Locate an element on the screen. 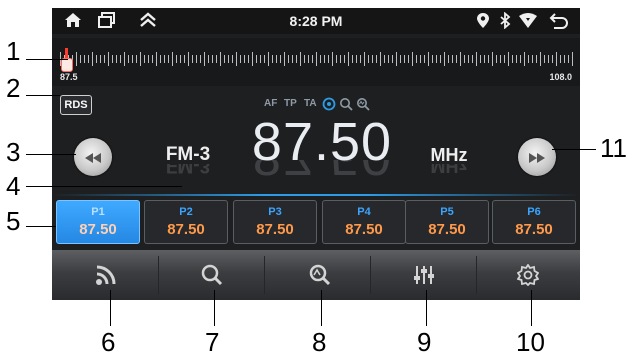 Image resolution: width=632 pixels, height=357 pixels. preset-p1: P1 87.50 is located at coordinates (98, 222).